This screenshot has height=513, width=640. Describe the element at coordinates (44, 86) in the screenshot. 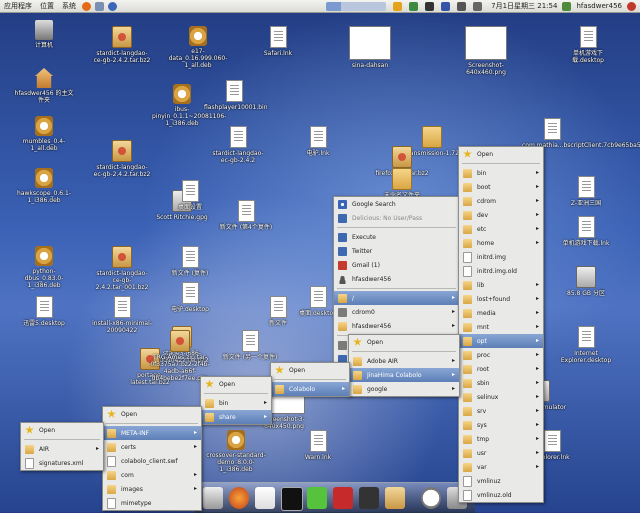

I see `desktop-icon: hfasdwer456 的主文件夹` at that location.